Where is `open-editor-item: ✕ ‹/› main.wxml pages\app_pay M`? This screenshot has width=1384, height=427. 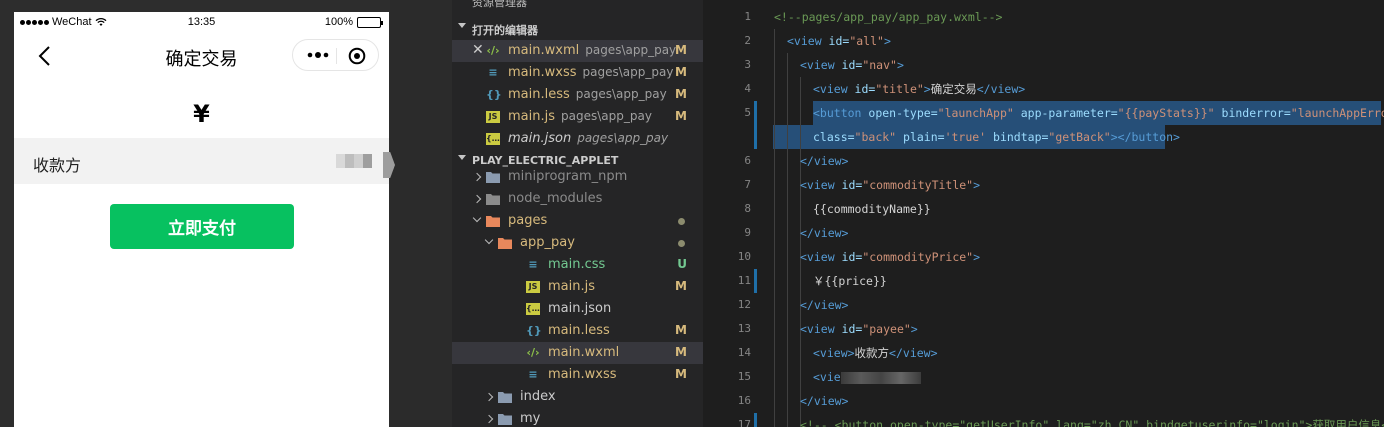
open-editor-item: ✕ ‹/› main.wxml pages\app_pay M is located at coordinates (577, 51).